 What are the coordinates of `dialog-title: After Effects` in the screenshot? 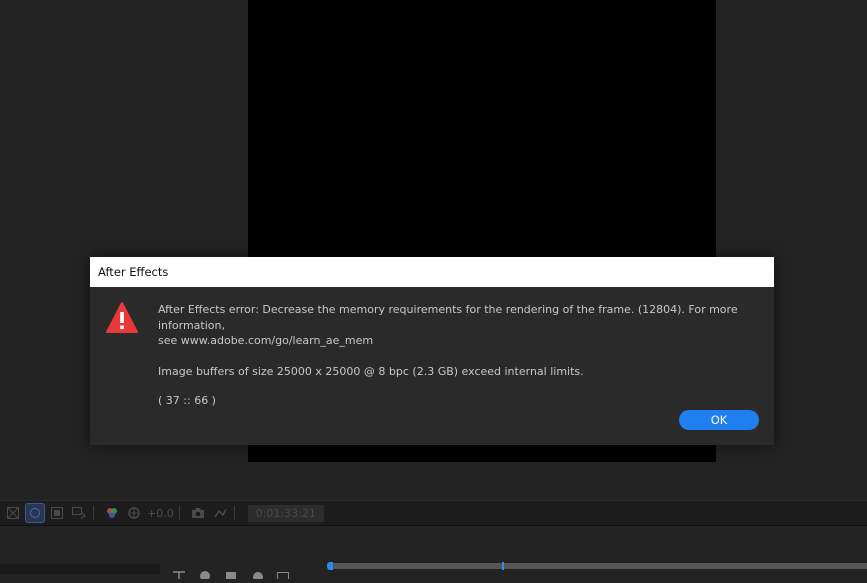 It's located at (432, 272).